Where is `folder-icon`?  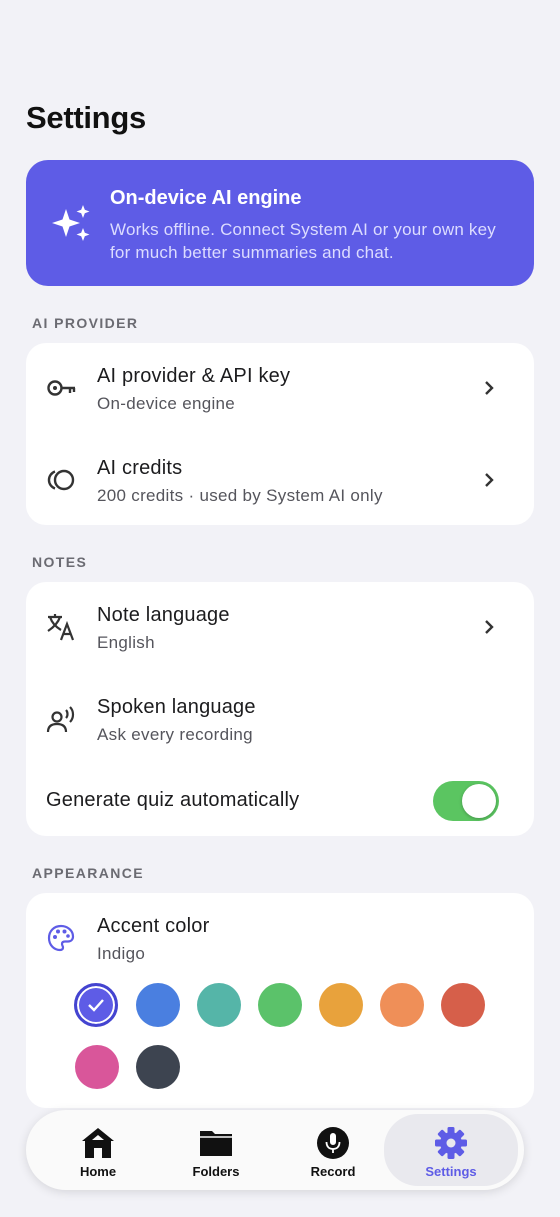 folder-icon is located at coordinates (216, 1143).